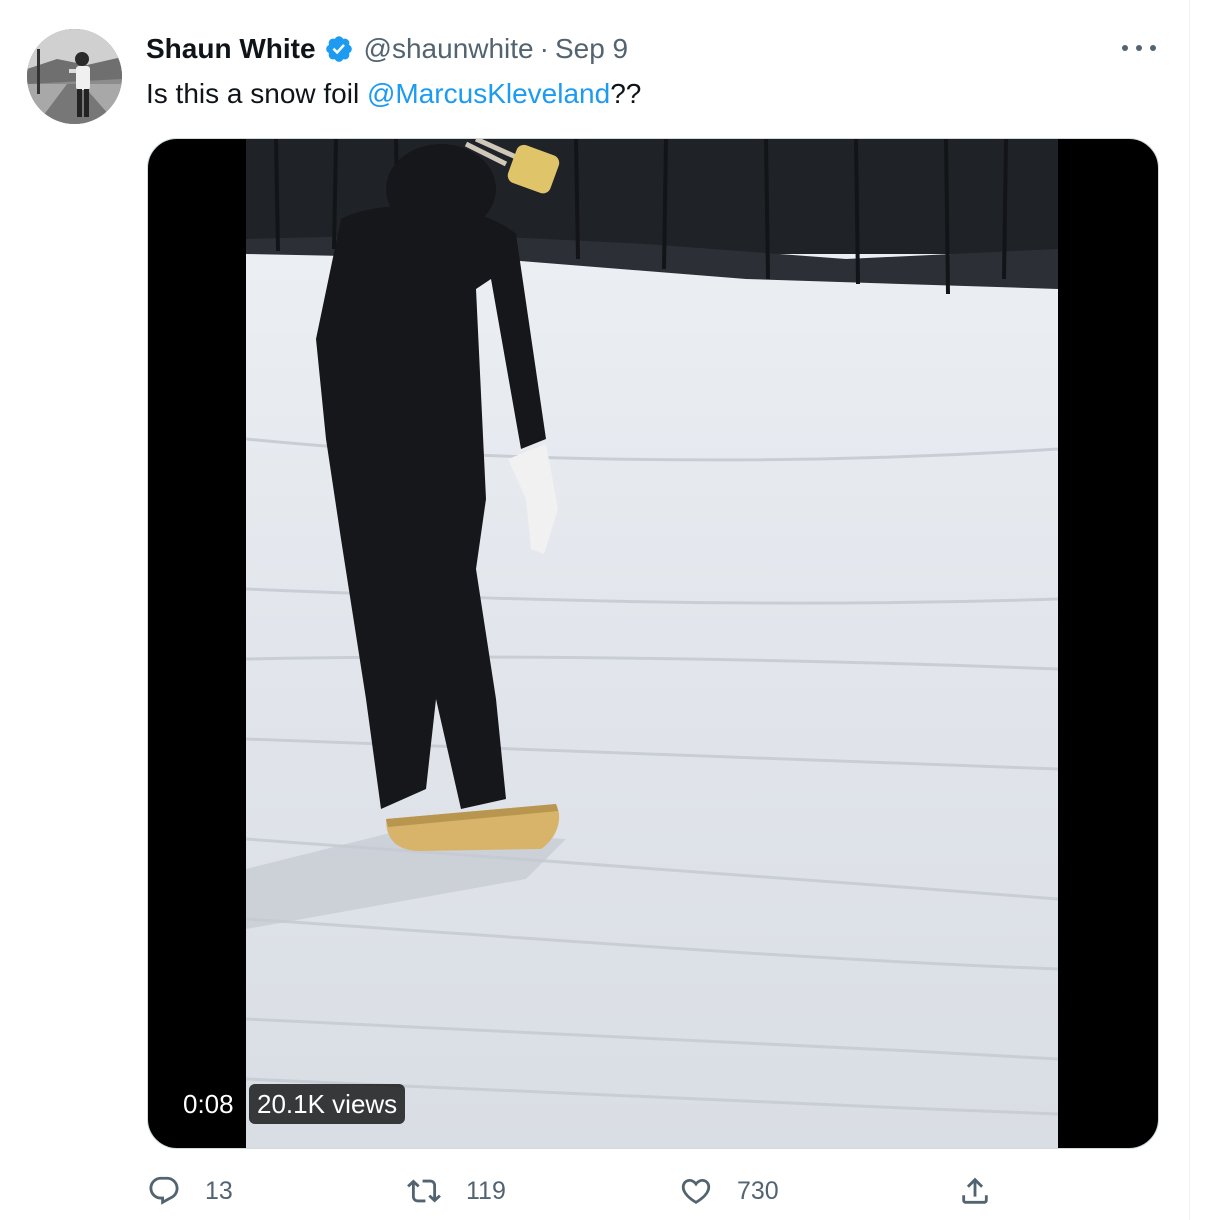 The image size is (1230, 1220). I want to click on tweet-text: Is this a snow foil @MarcusKleveland??, so click(393, 94).